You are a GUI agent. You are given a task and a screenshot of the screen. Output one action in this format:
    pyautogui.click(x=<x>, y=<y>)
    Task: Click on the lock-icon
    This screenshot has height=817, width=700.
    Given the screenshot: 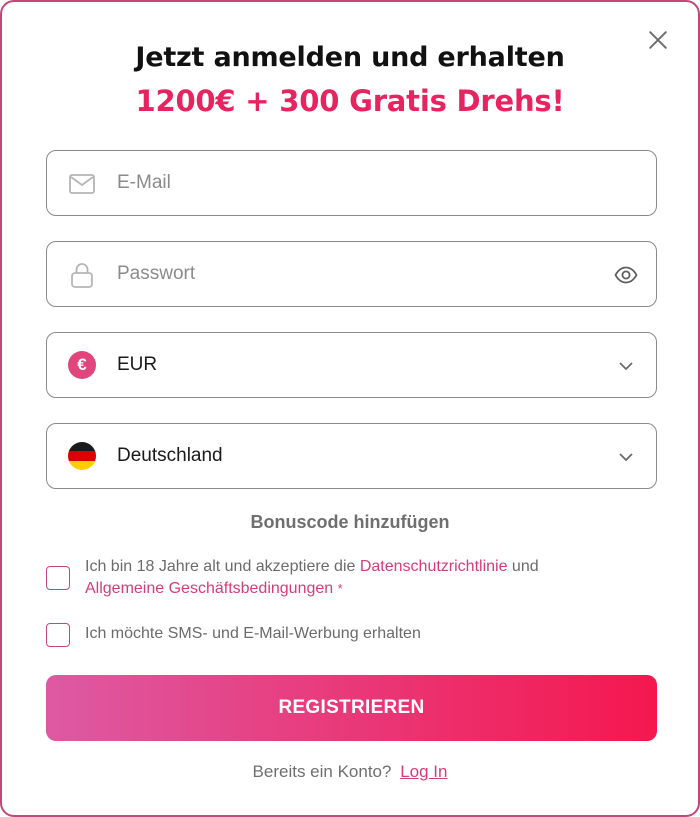 What is the action you would take?
    pyautogui.click(x=82, y=275)
    